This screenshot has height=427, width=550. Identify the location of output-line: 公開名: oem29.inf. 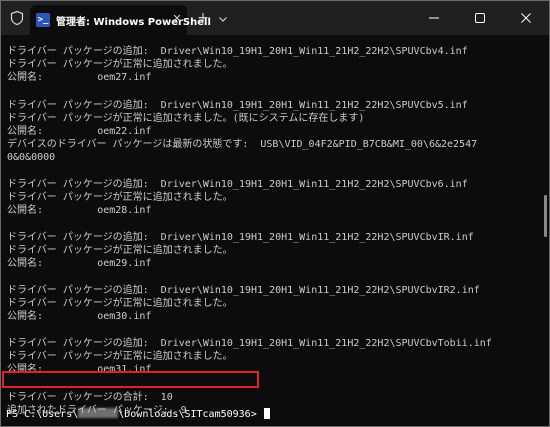
(79, 263).